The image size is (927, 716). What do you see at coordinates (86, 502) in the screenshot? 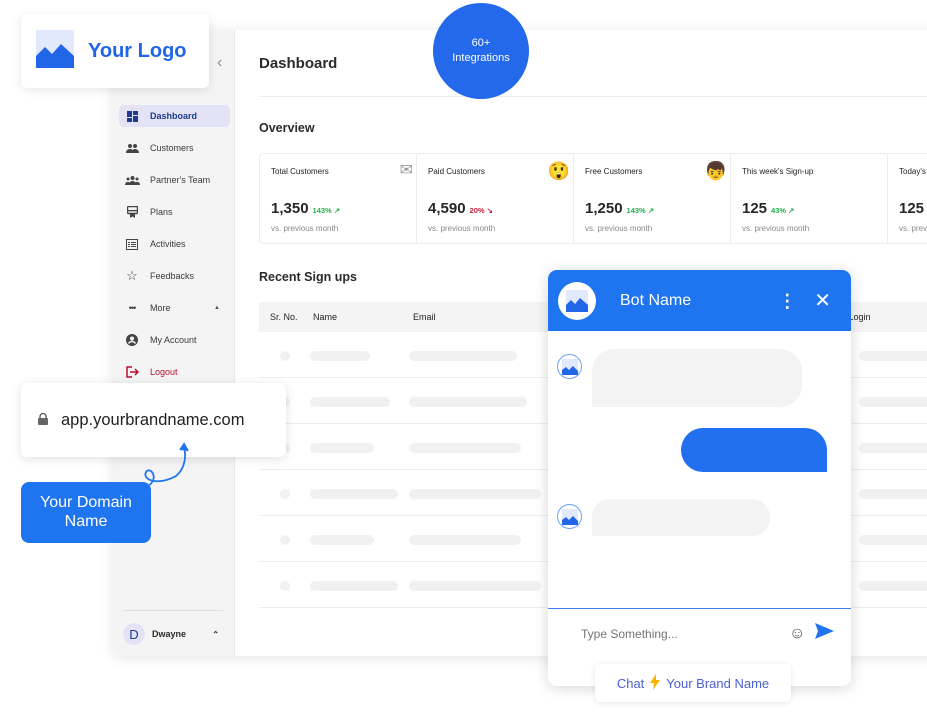
I see `domain-label-line1: Your Domain` at bounding box center [86, 502].